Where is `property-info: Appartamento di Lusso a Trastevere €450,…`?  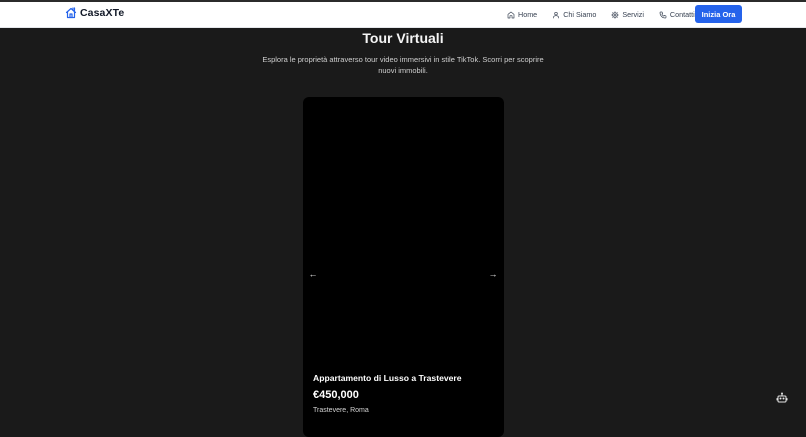 property-info: Appartamento di Lusso a Trastevere €450,… is located at coordinates (387, 393).